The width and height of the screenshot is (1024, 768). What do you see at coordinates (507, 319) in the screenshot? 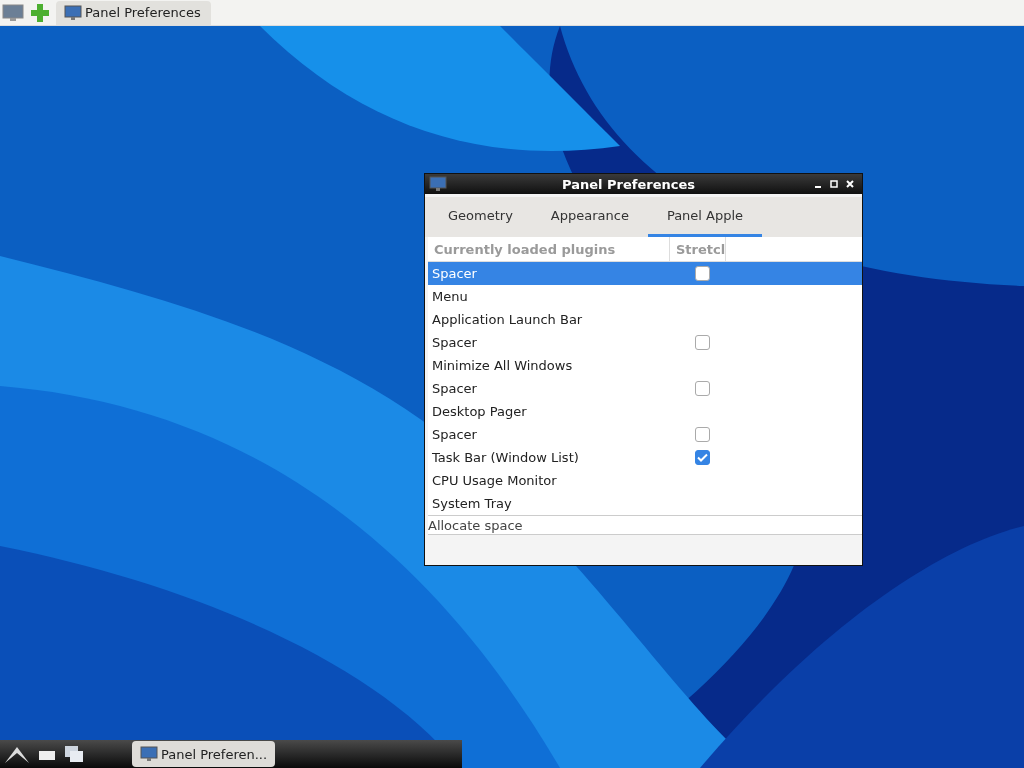
I see `plugin-name: Application Launch Bar` at bounding box center [507, 319].